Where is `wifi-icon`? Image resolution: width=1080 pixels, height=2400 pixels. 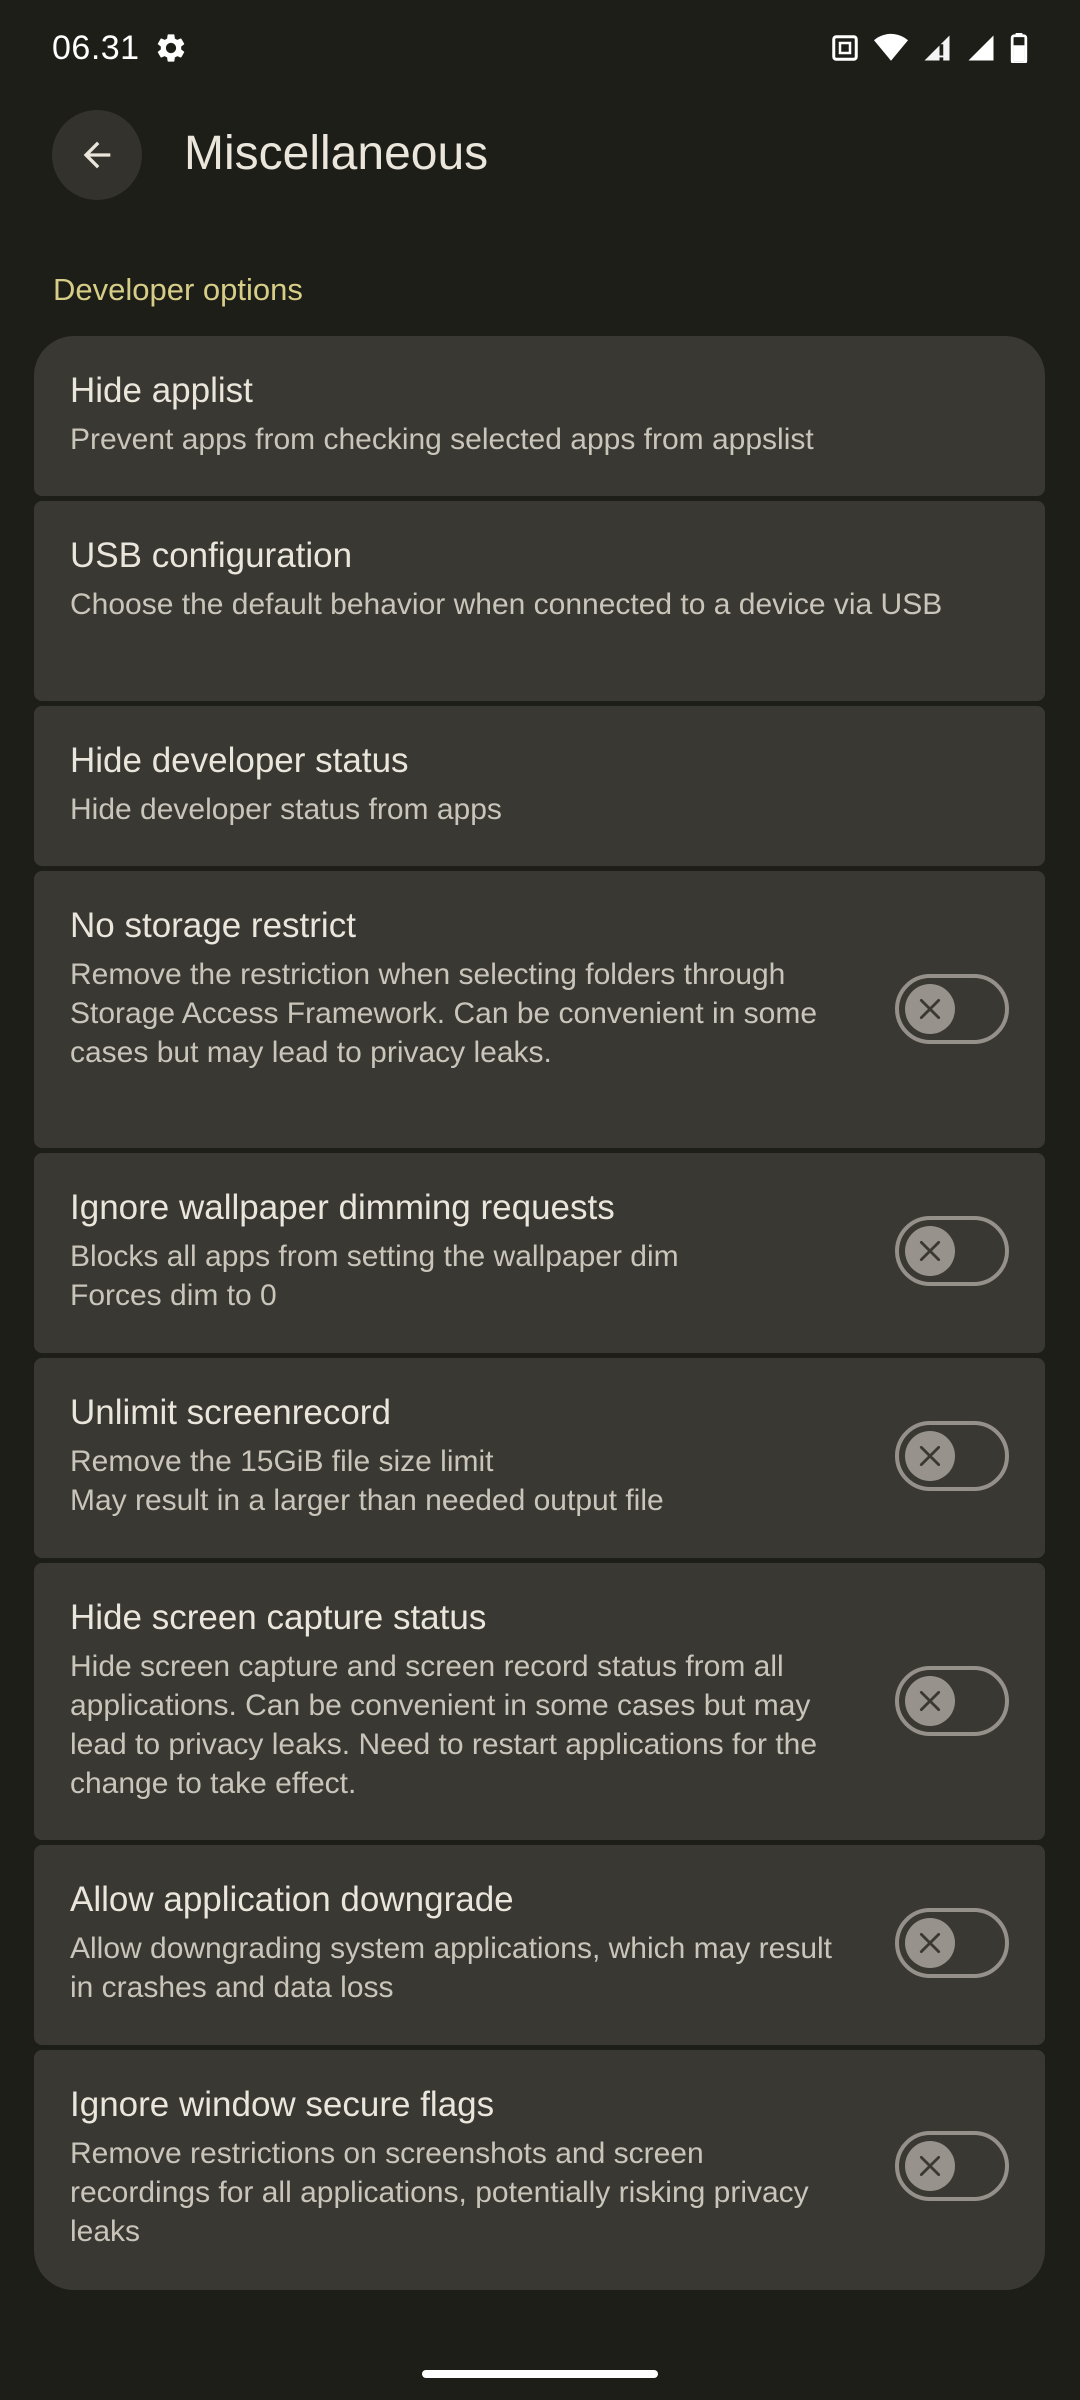
wifi-icon is located at coordinates (891, 48).